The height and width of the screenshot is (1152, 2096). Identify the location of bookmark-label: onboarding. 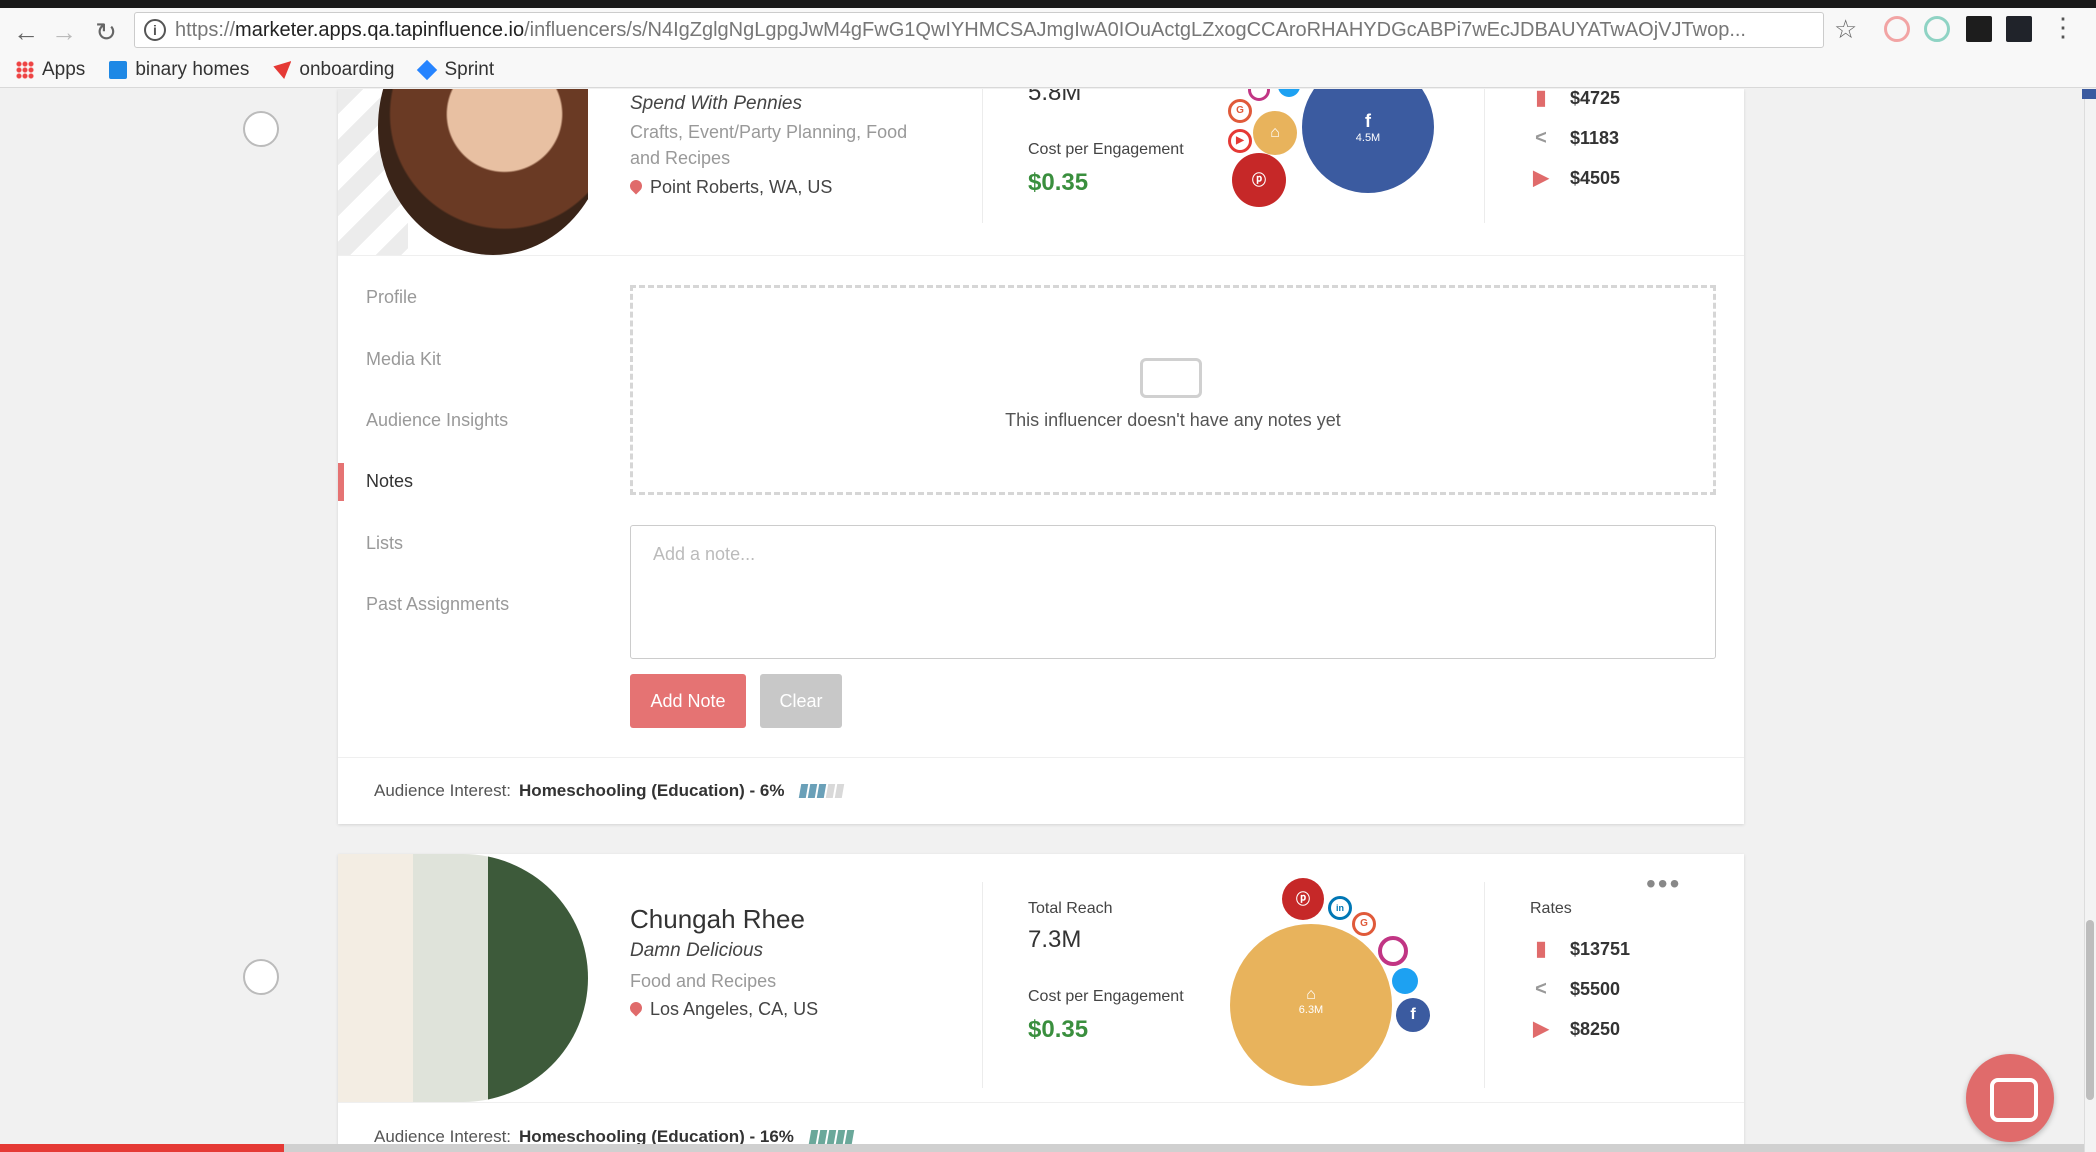
(347, 69).